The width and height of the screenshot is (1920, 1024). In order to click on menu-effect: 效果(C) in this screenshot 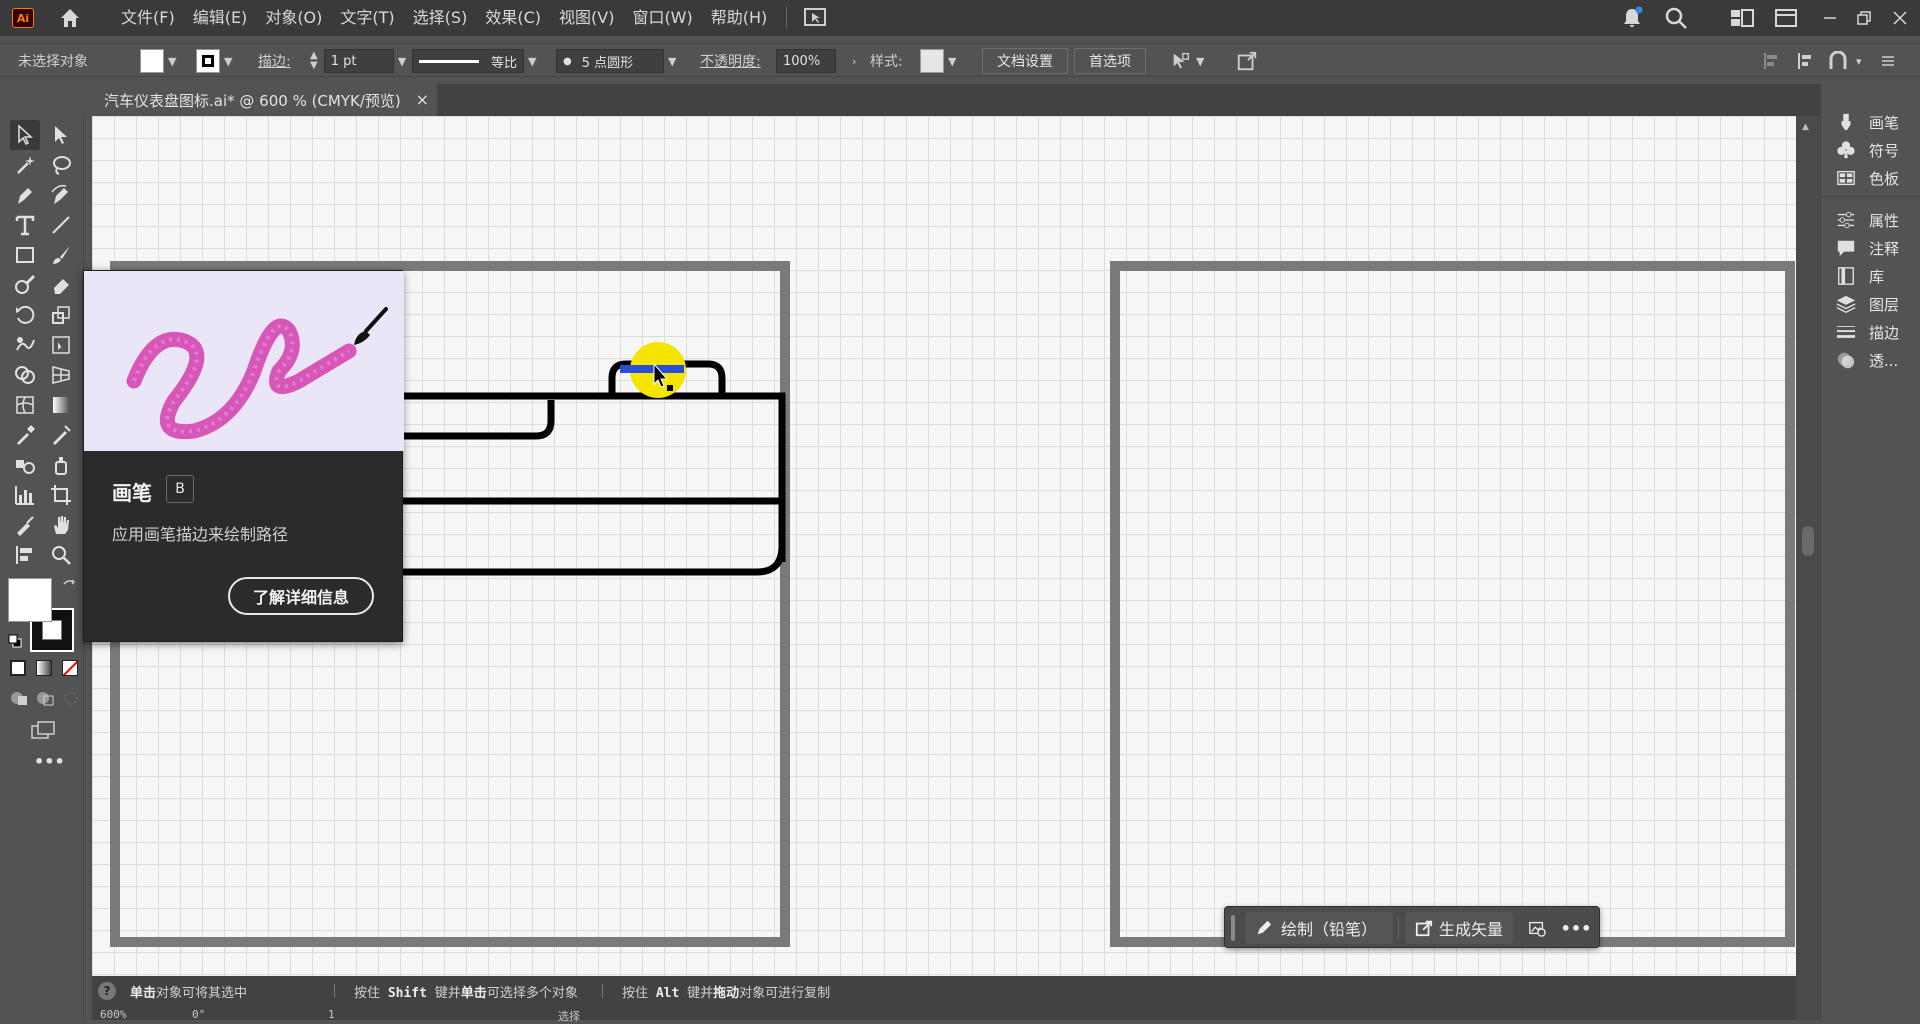, I will do `click(513, 18)`.